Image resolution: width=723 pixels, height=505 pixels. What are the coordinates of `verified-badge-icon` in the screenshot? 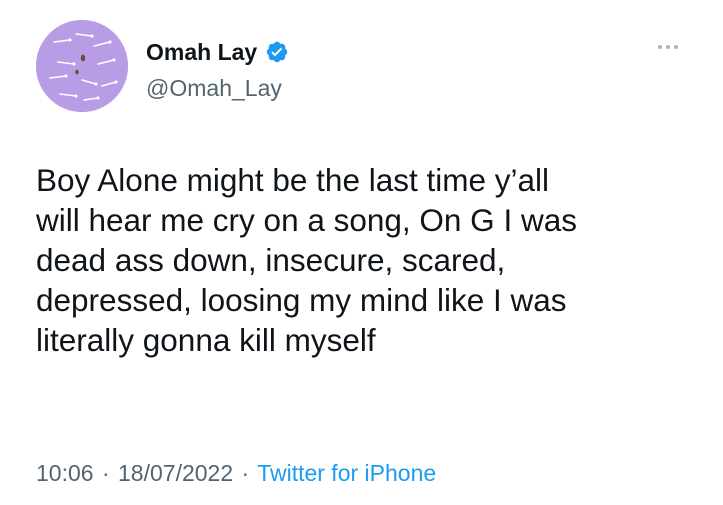 It's located at (277, 52).